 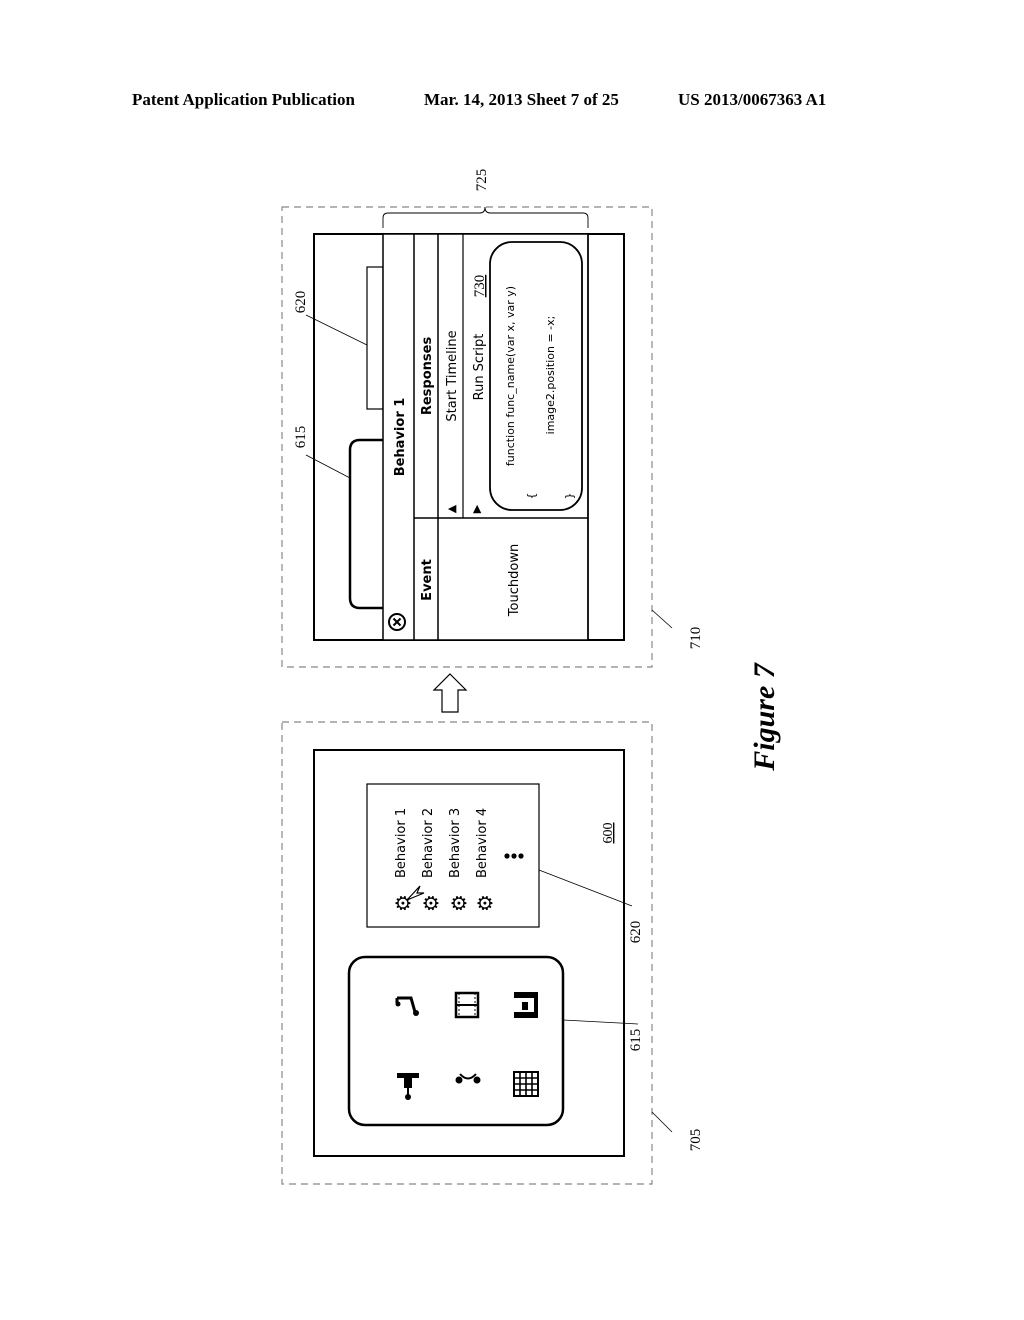 What do you see at coordinates (507, 856) in the screenshot?
I see `more-ellipsis-icon` at bounding box center [507, 856].